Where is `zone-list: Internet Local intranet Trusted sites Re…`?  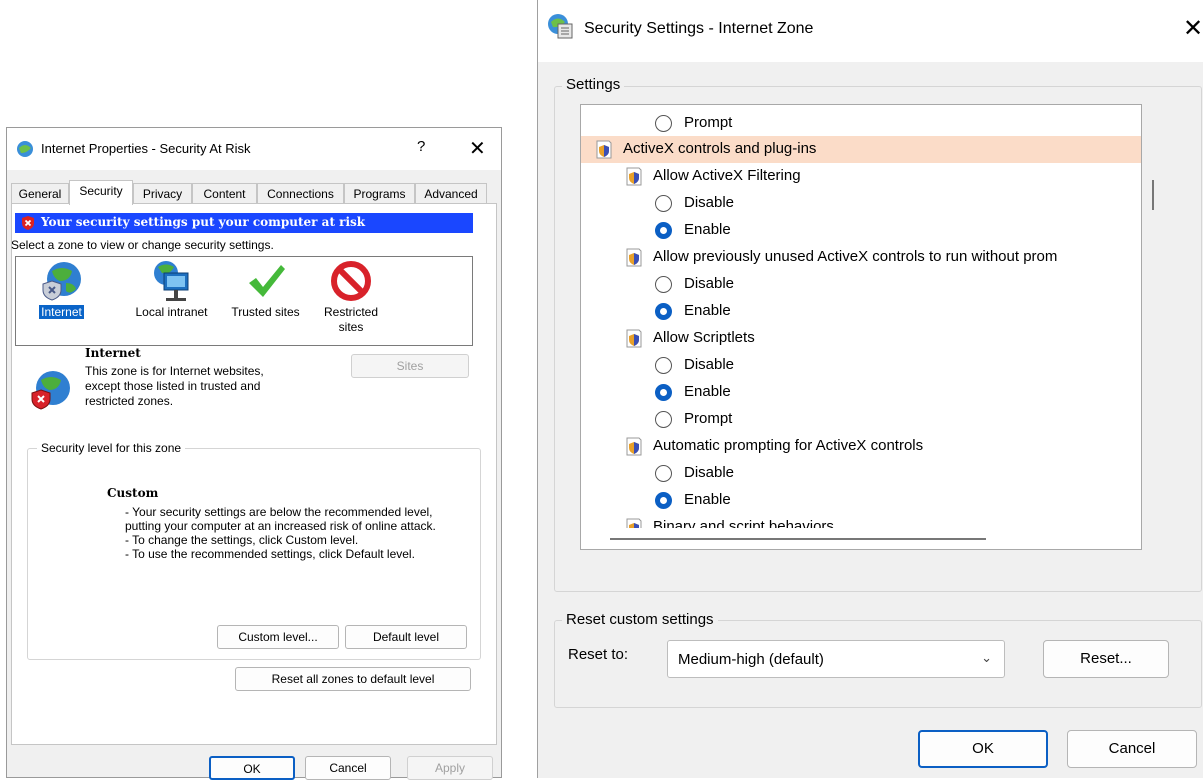 zone-list: Internet Local intranet Trusted sites Re… is located at coordinates (244, 301).